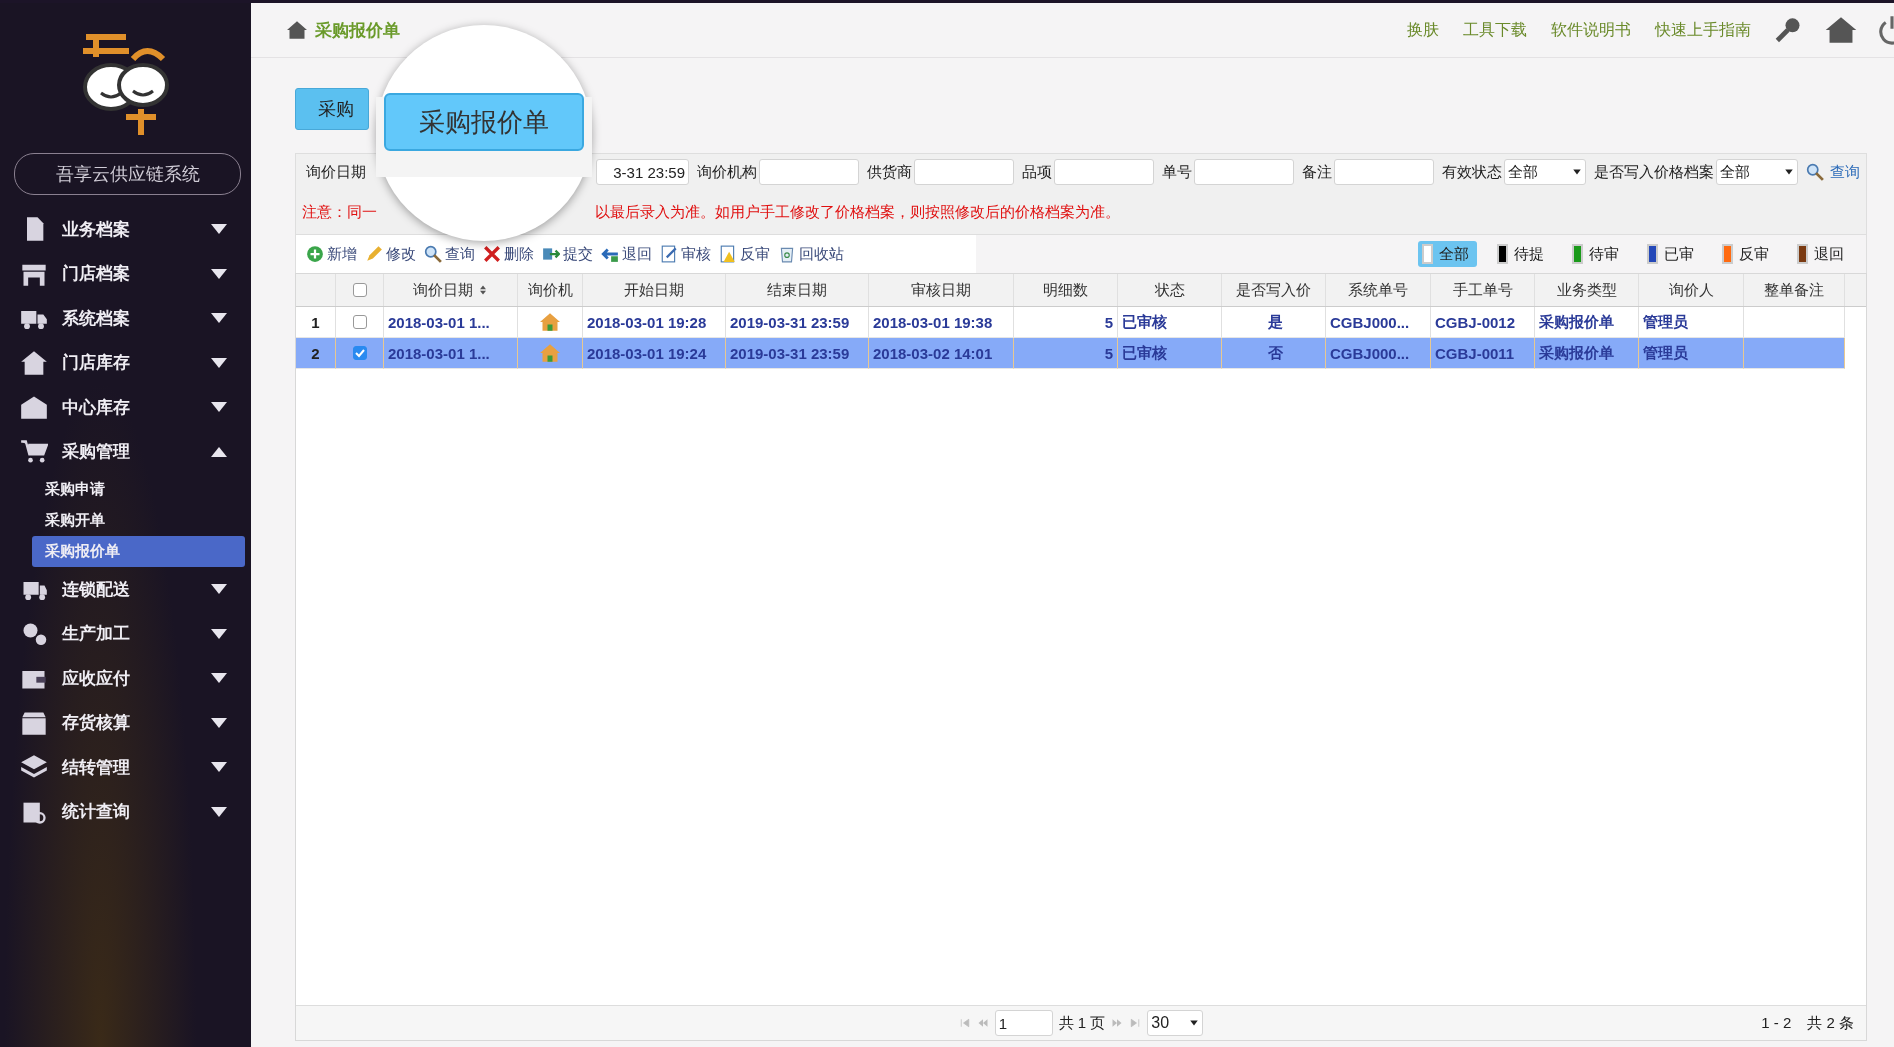 This screenshot has width=1894, height=1047. What do you see at coordinates (451, 290) in the screenshot?
I see `column-header: 询价日期` at bounding box center [451, 290].